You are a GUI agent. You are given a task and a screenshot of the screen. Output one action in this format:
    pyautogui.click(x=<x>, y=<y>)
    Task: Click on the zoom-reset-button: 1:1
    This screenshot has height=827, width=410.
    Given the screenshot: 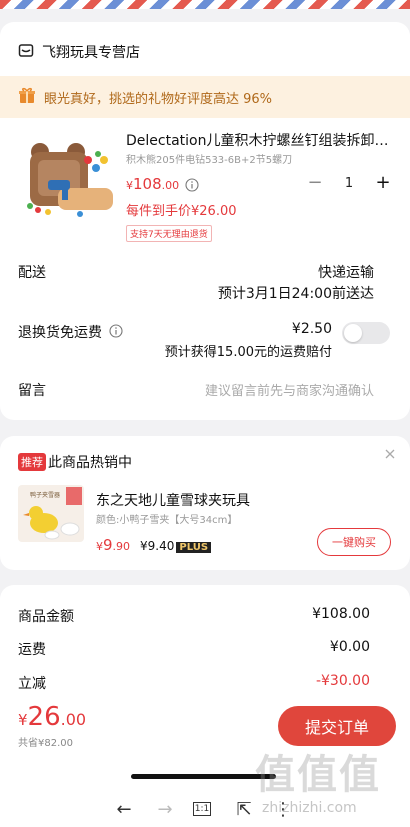 What is the action you would take?
    pyautogui.click(x=202, y=809)
    